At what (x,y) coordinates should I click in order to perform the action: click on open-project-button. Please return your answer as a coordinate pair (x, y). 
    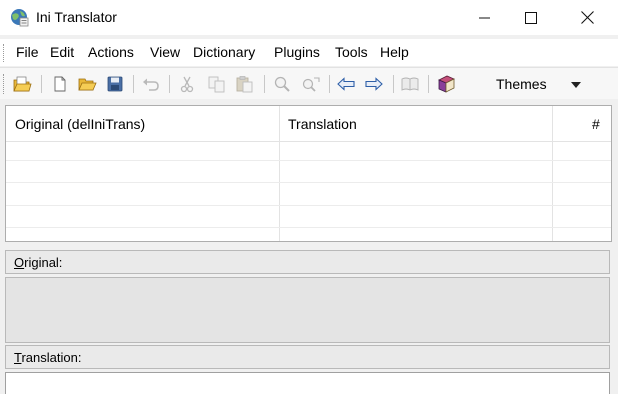
    Looking at the image, I should click on (22, 84).